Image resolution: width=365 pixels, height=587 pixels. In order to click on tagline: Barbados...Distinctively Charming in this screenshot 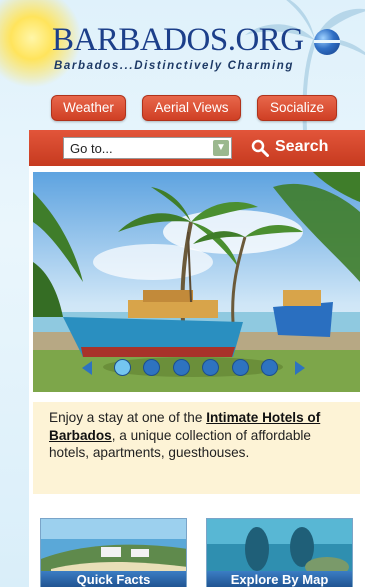, I will do `click(174, 66)`.